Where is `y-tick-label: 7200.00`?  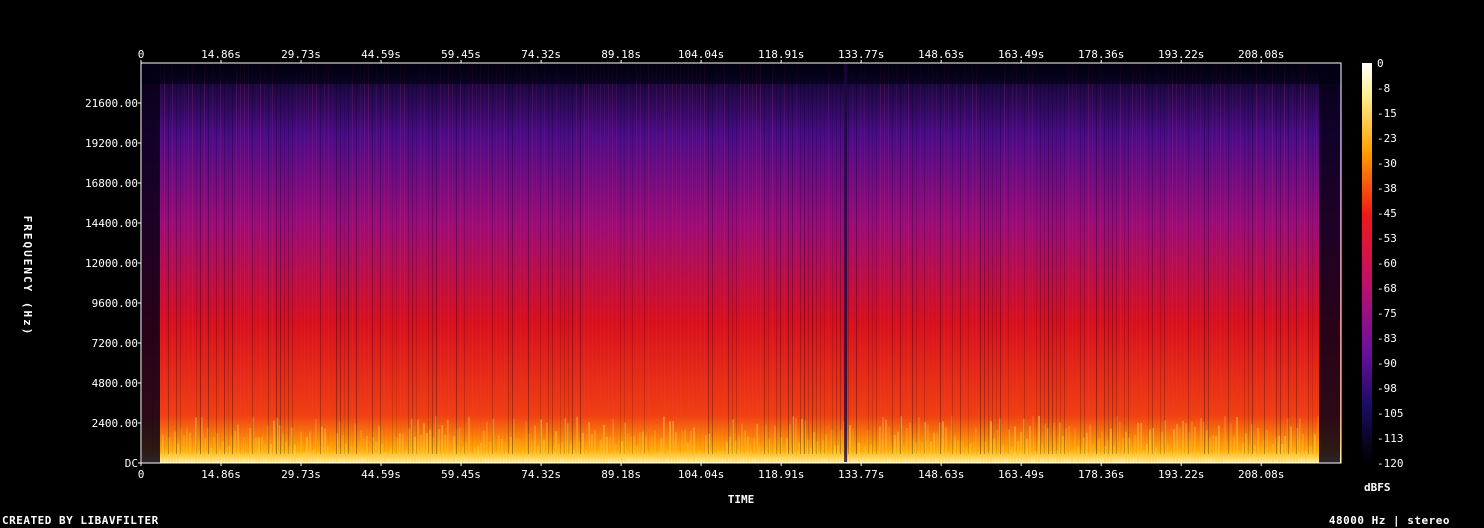 y-tick-label: 7200.00 is located at coordinates (115, 343).